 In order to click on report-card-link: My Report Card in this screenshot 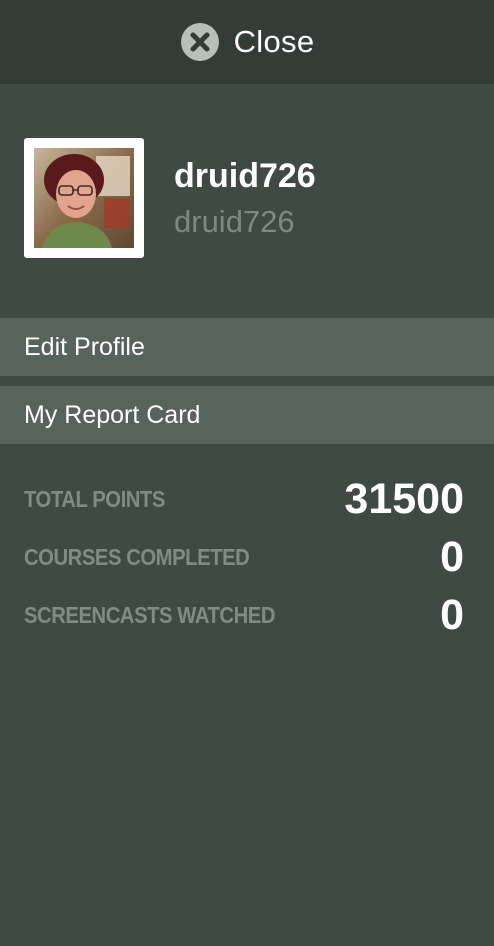, I will do `click(247, 415)`.